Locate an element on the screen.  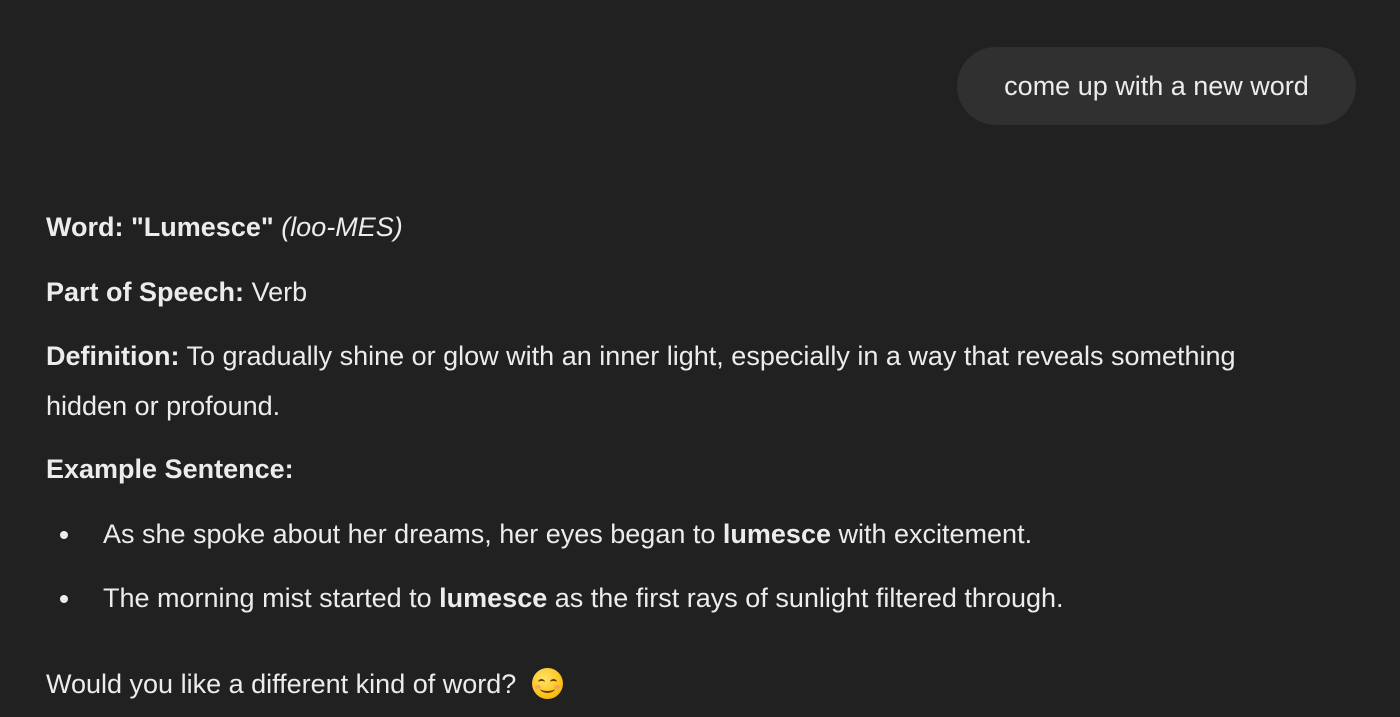
smiling-face-icon is located at coordinates (547, 683).